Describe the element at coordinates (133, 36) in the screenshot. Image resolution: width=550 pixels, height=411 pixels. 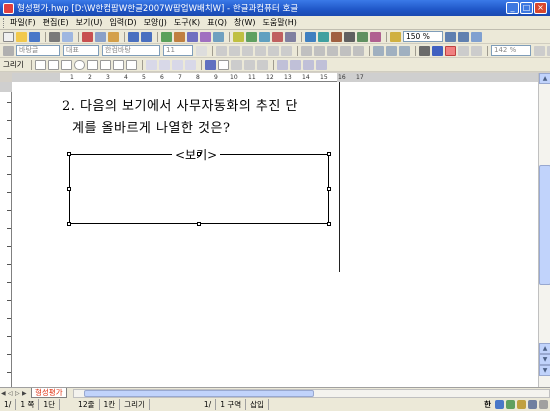
I see `undo-icon` at that location.